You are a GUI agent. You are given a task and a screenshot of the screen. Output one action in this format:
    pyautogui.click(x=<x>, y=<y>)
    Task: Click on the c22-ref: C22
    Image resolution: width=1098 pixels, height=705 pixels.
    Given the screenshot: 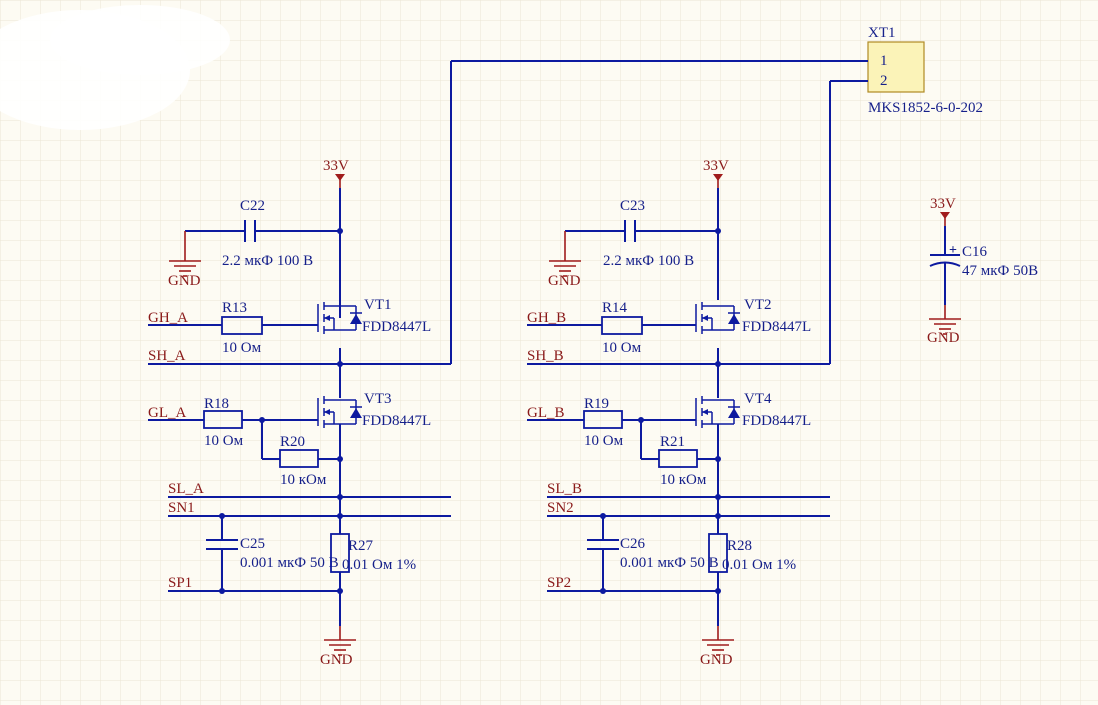 What is the action you would take?
    pyautogui.click(x=252, y=206)
    